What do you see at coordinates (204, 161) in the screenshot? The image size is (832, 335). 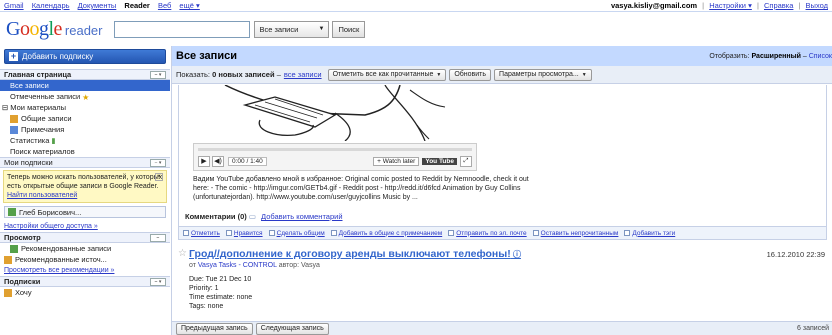 I see `play-icon: ▶` at bounding box center [204, 161].